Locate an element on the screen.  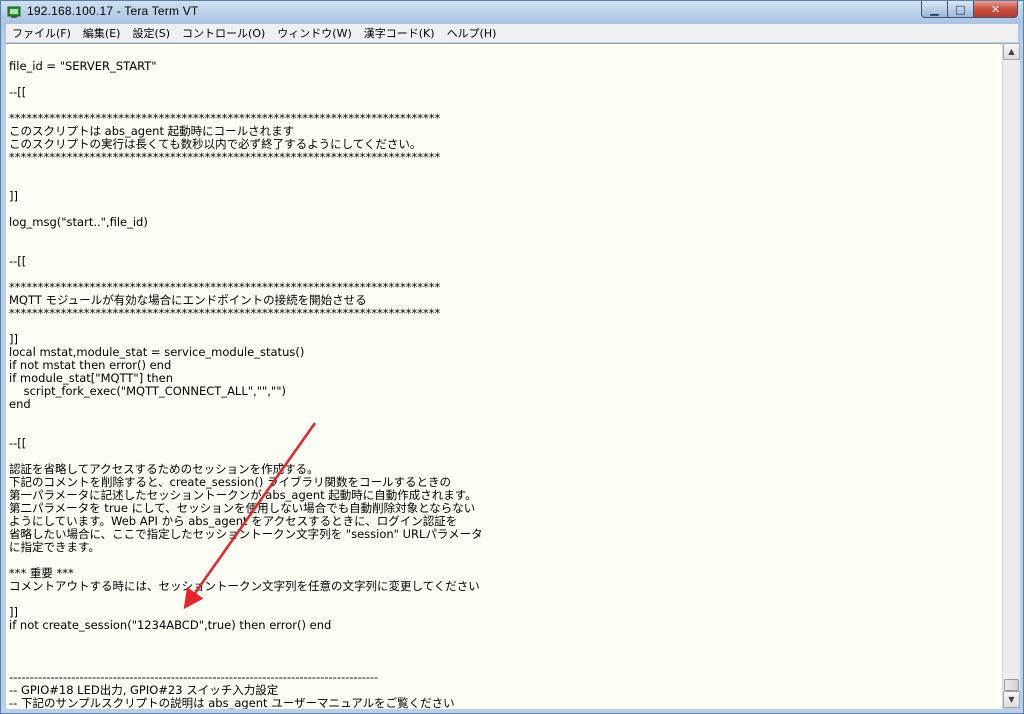
close-button: ✕ is located at coordinates (996, 9).